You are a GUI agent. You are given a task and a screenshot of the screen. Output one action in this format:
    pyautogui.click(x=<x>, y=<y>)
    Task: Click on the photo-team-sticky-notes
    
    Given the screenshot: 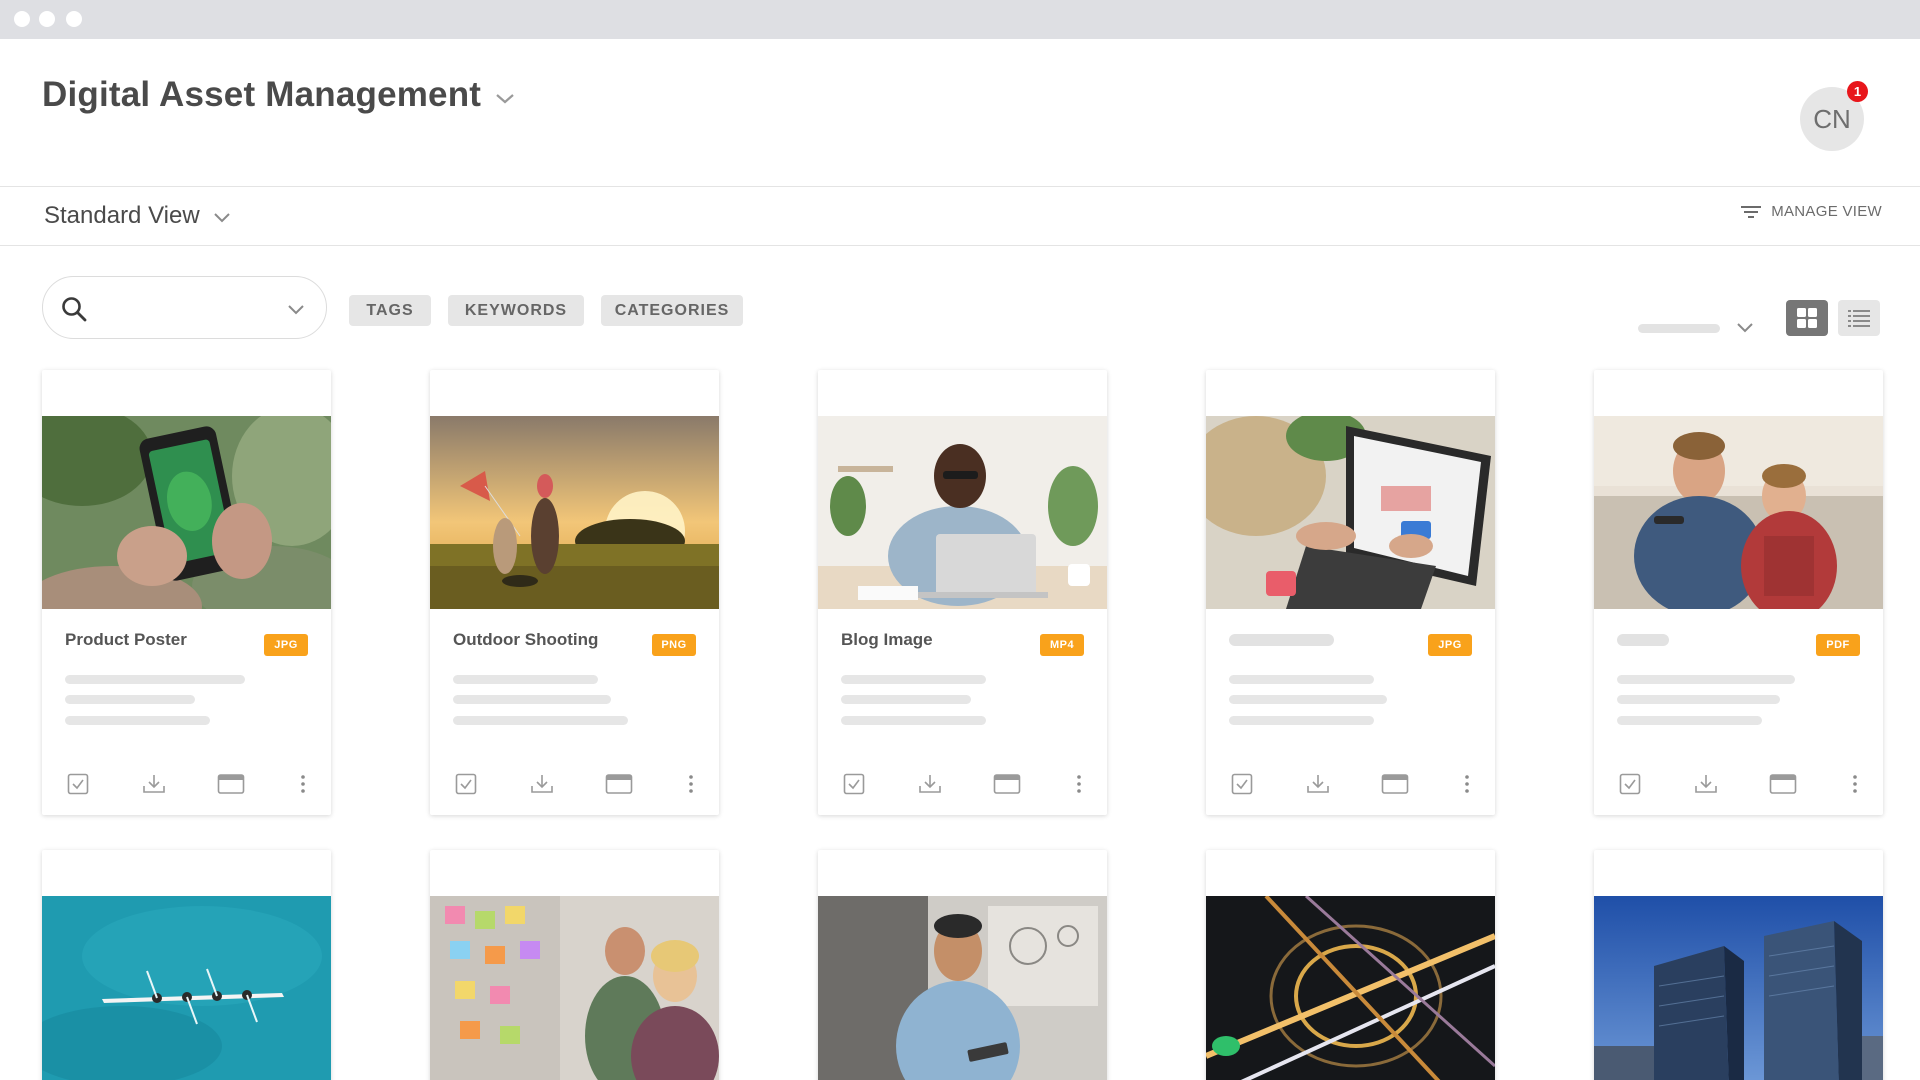 What is the action you would take?
    pyautogui.click(x=574, y=988)
    